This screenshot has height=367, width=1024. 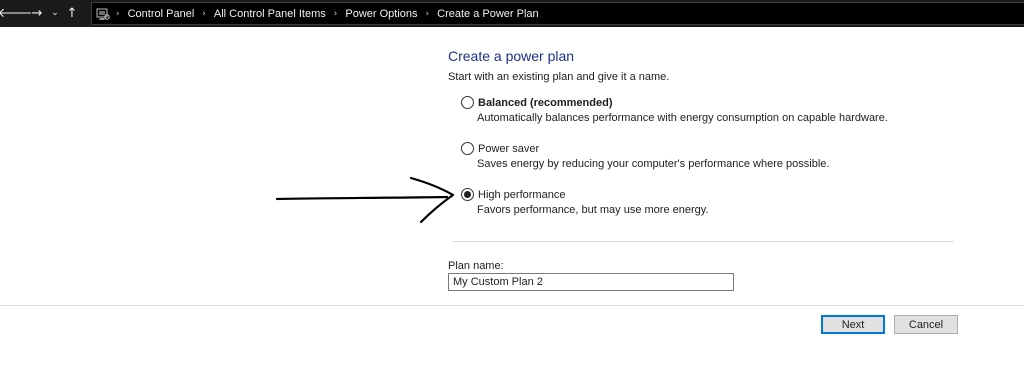 What do you see at coordinates (55, 13) in the screenshot?
I see `chevron-down-icon: ⌄` at bounding box center [55, 13].